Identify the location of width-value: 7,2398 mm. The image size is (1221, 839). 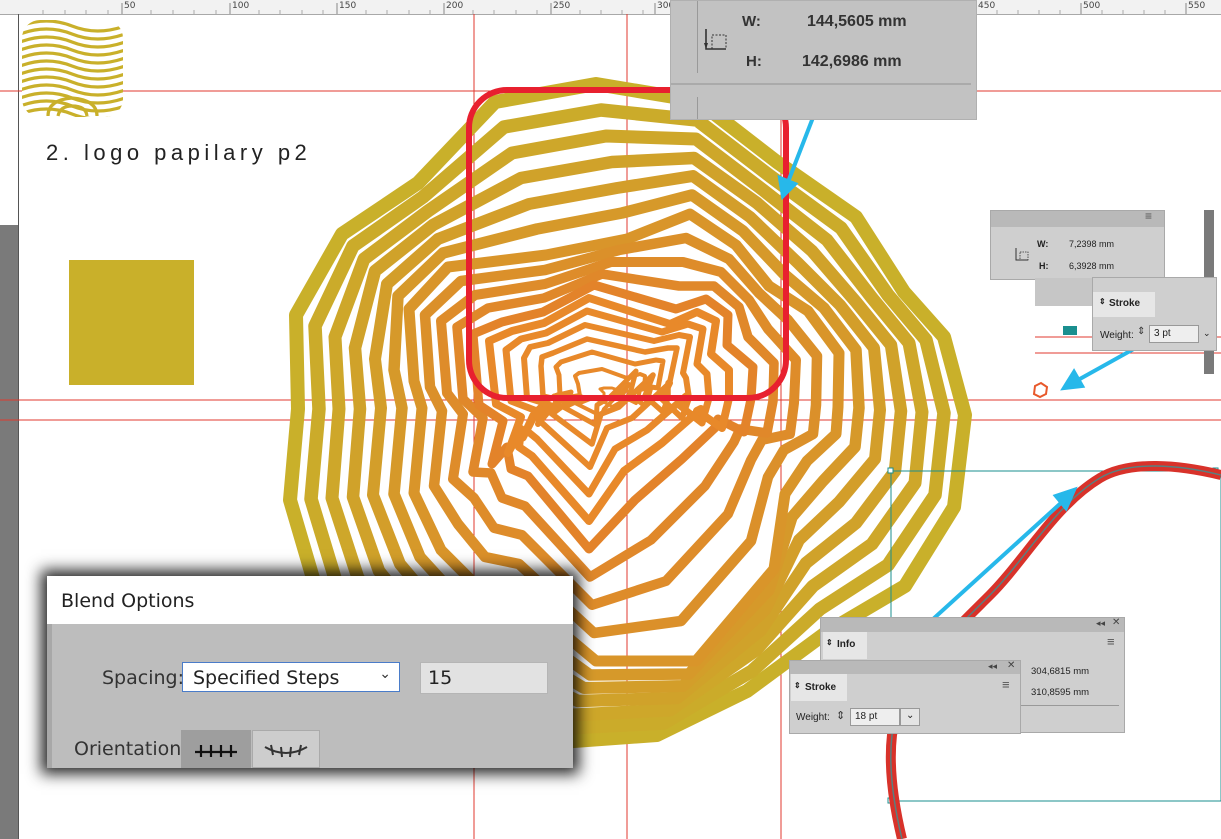
(1092, 244).